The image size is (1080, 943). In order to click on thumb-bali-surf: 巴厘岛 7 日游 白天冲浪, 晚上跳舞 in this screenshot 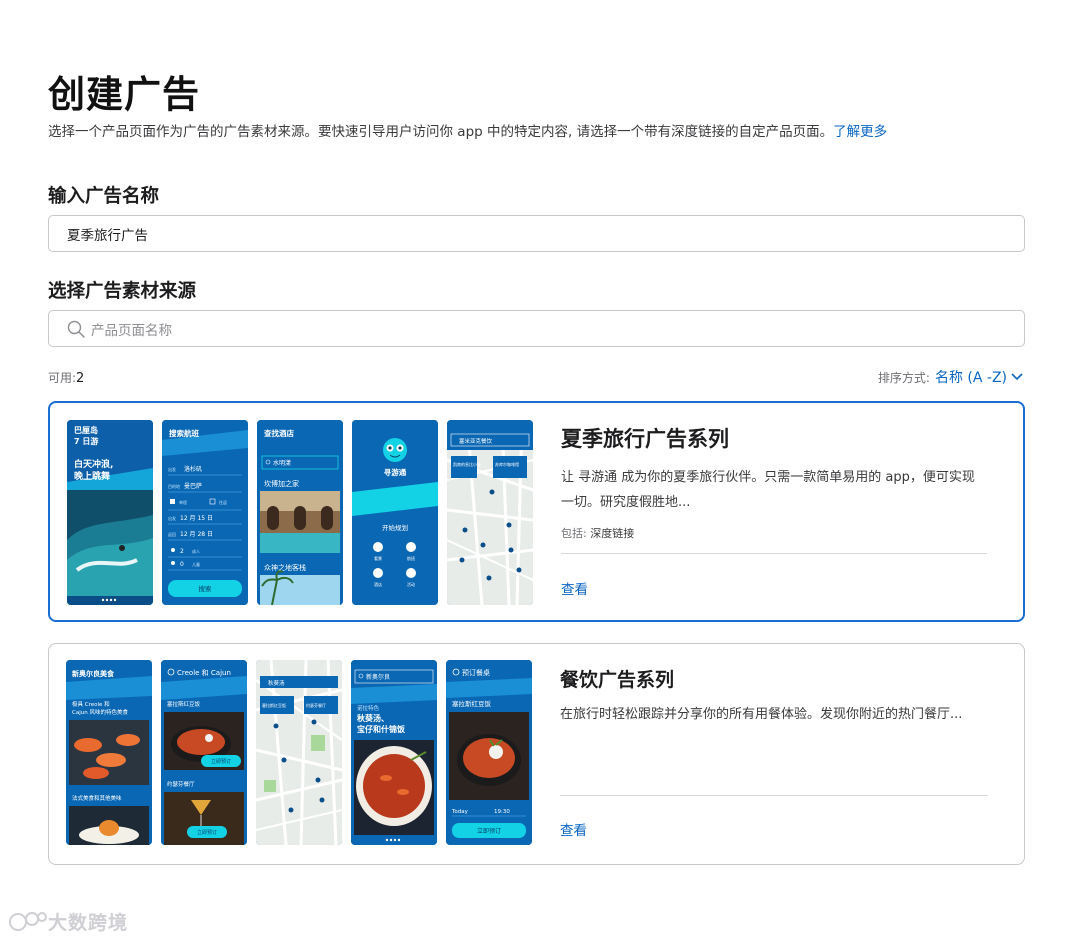, I will do `click(110, 512)`.